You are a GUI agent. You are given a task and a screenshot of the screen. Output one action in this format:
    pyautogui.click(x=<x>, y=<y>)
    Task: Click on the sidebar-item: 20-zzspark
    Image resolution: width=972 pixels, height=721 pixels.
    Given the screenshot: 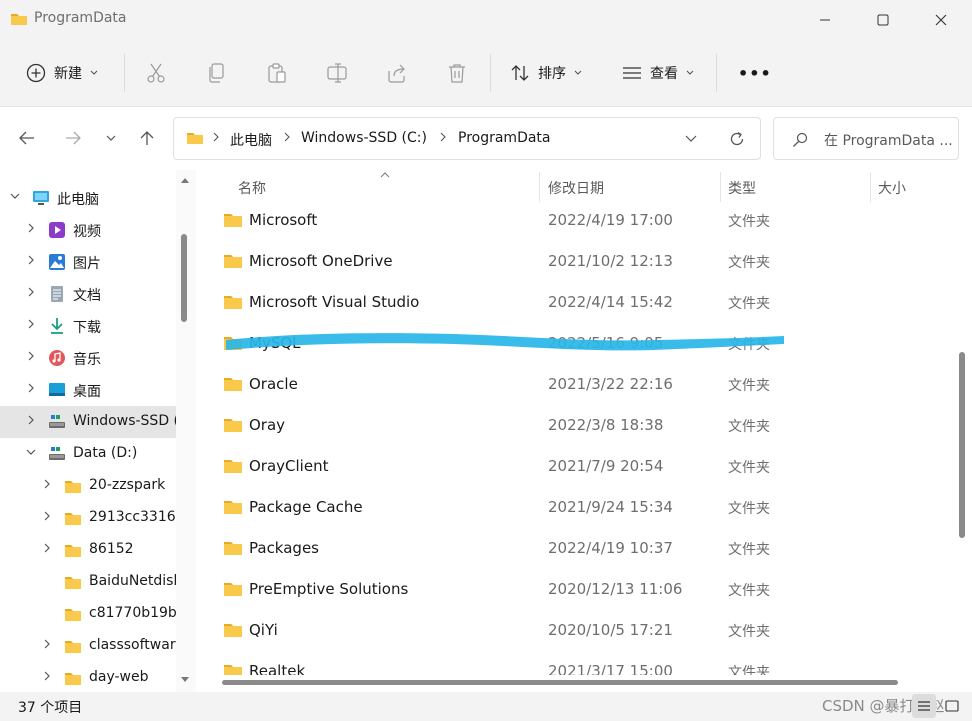 What is the action you would take?
    pyautogui.click(x=88, y=486)
    